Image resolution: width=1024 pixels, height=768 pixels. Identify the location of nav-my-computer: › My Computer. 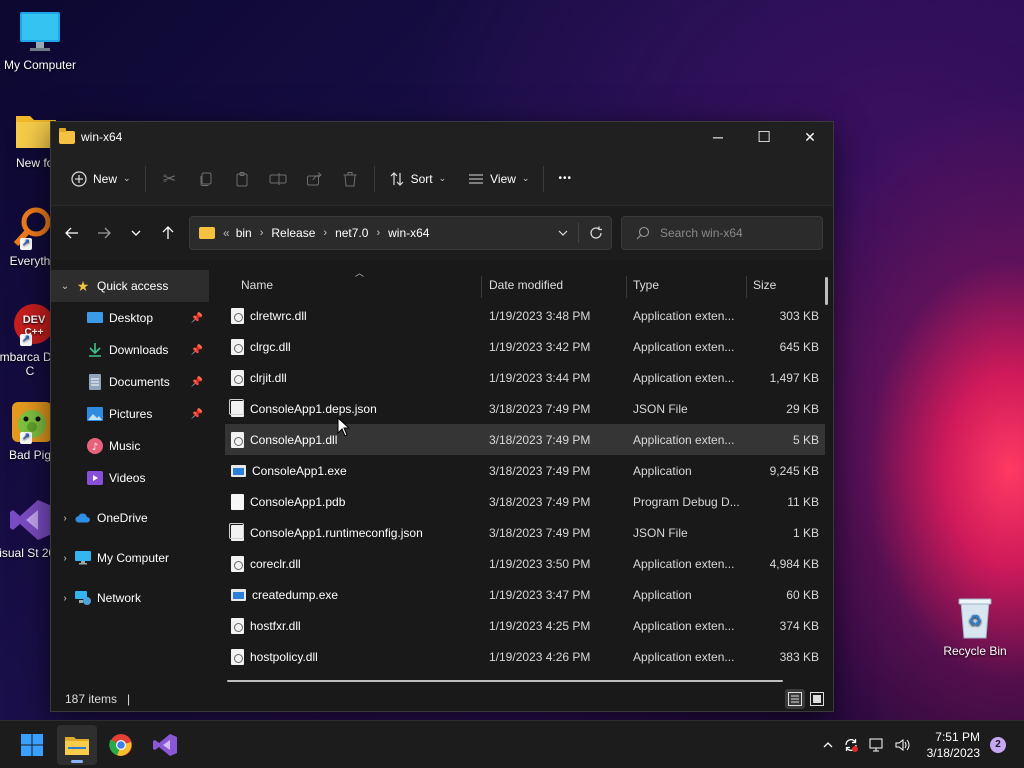
(130, 558).